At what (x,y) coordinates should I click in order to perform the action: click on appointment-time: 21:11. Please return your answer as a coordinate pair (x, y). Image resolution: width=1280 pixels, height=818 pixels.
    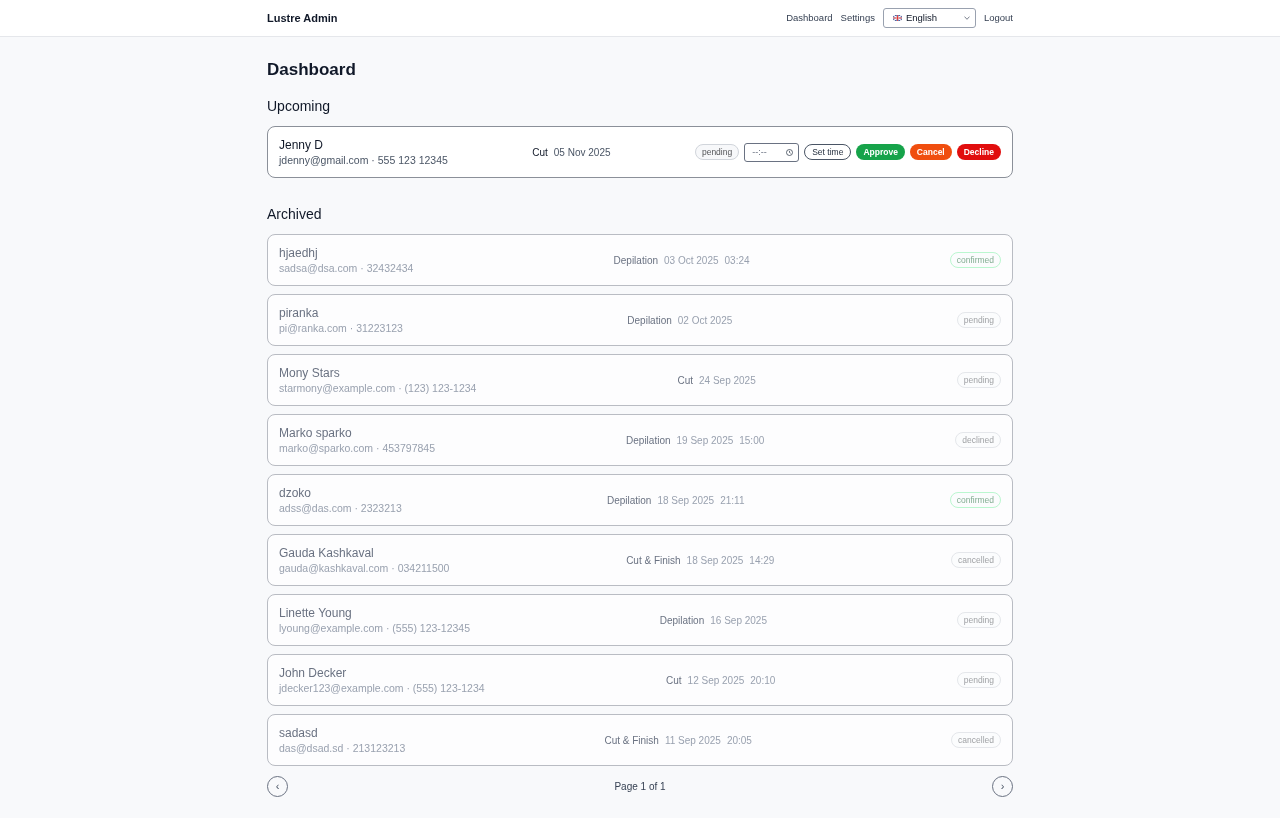
    Looking at the image, I should click on (732, 500).